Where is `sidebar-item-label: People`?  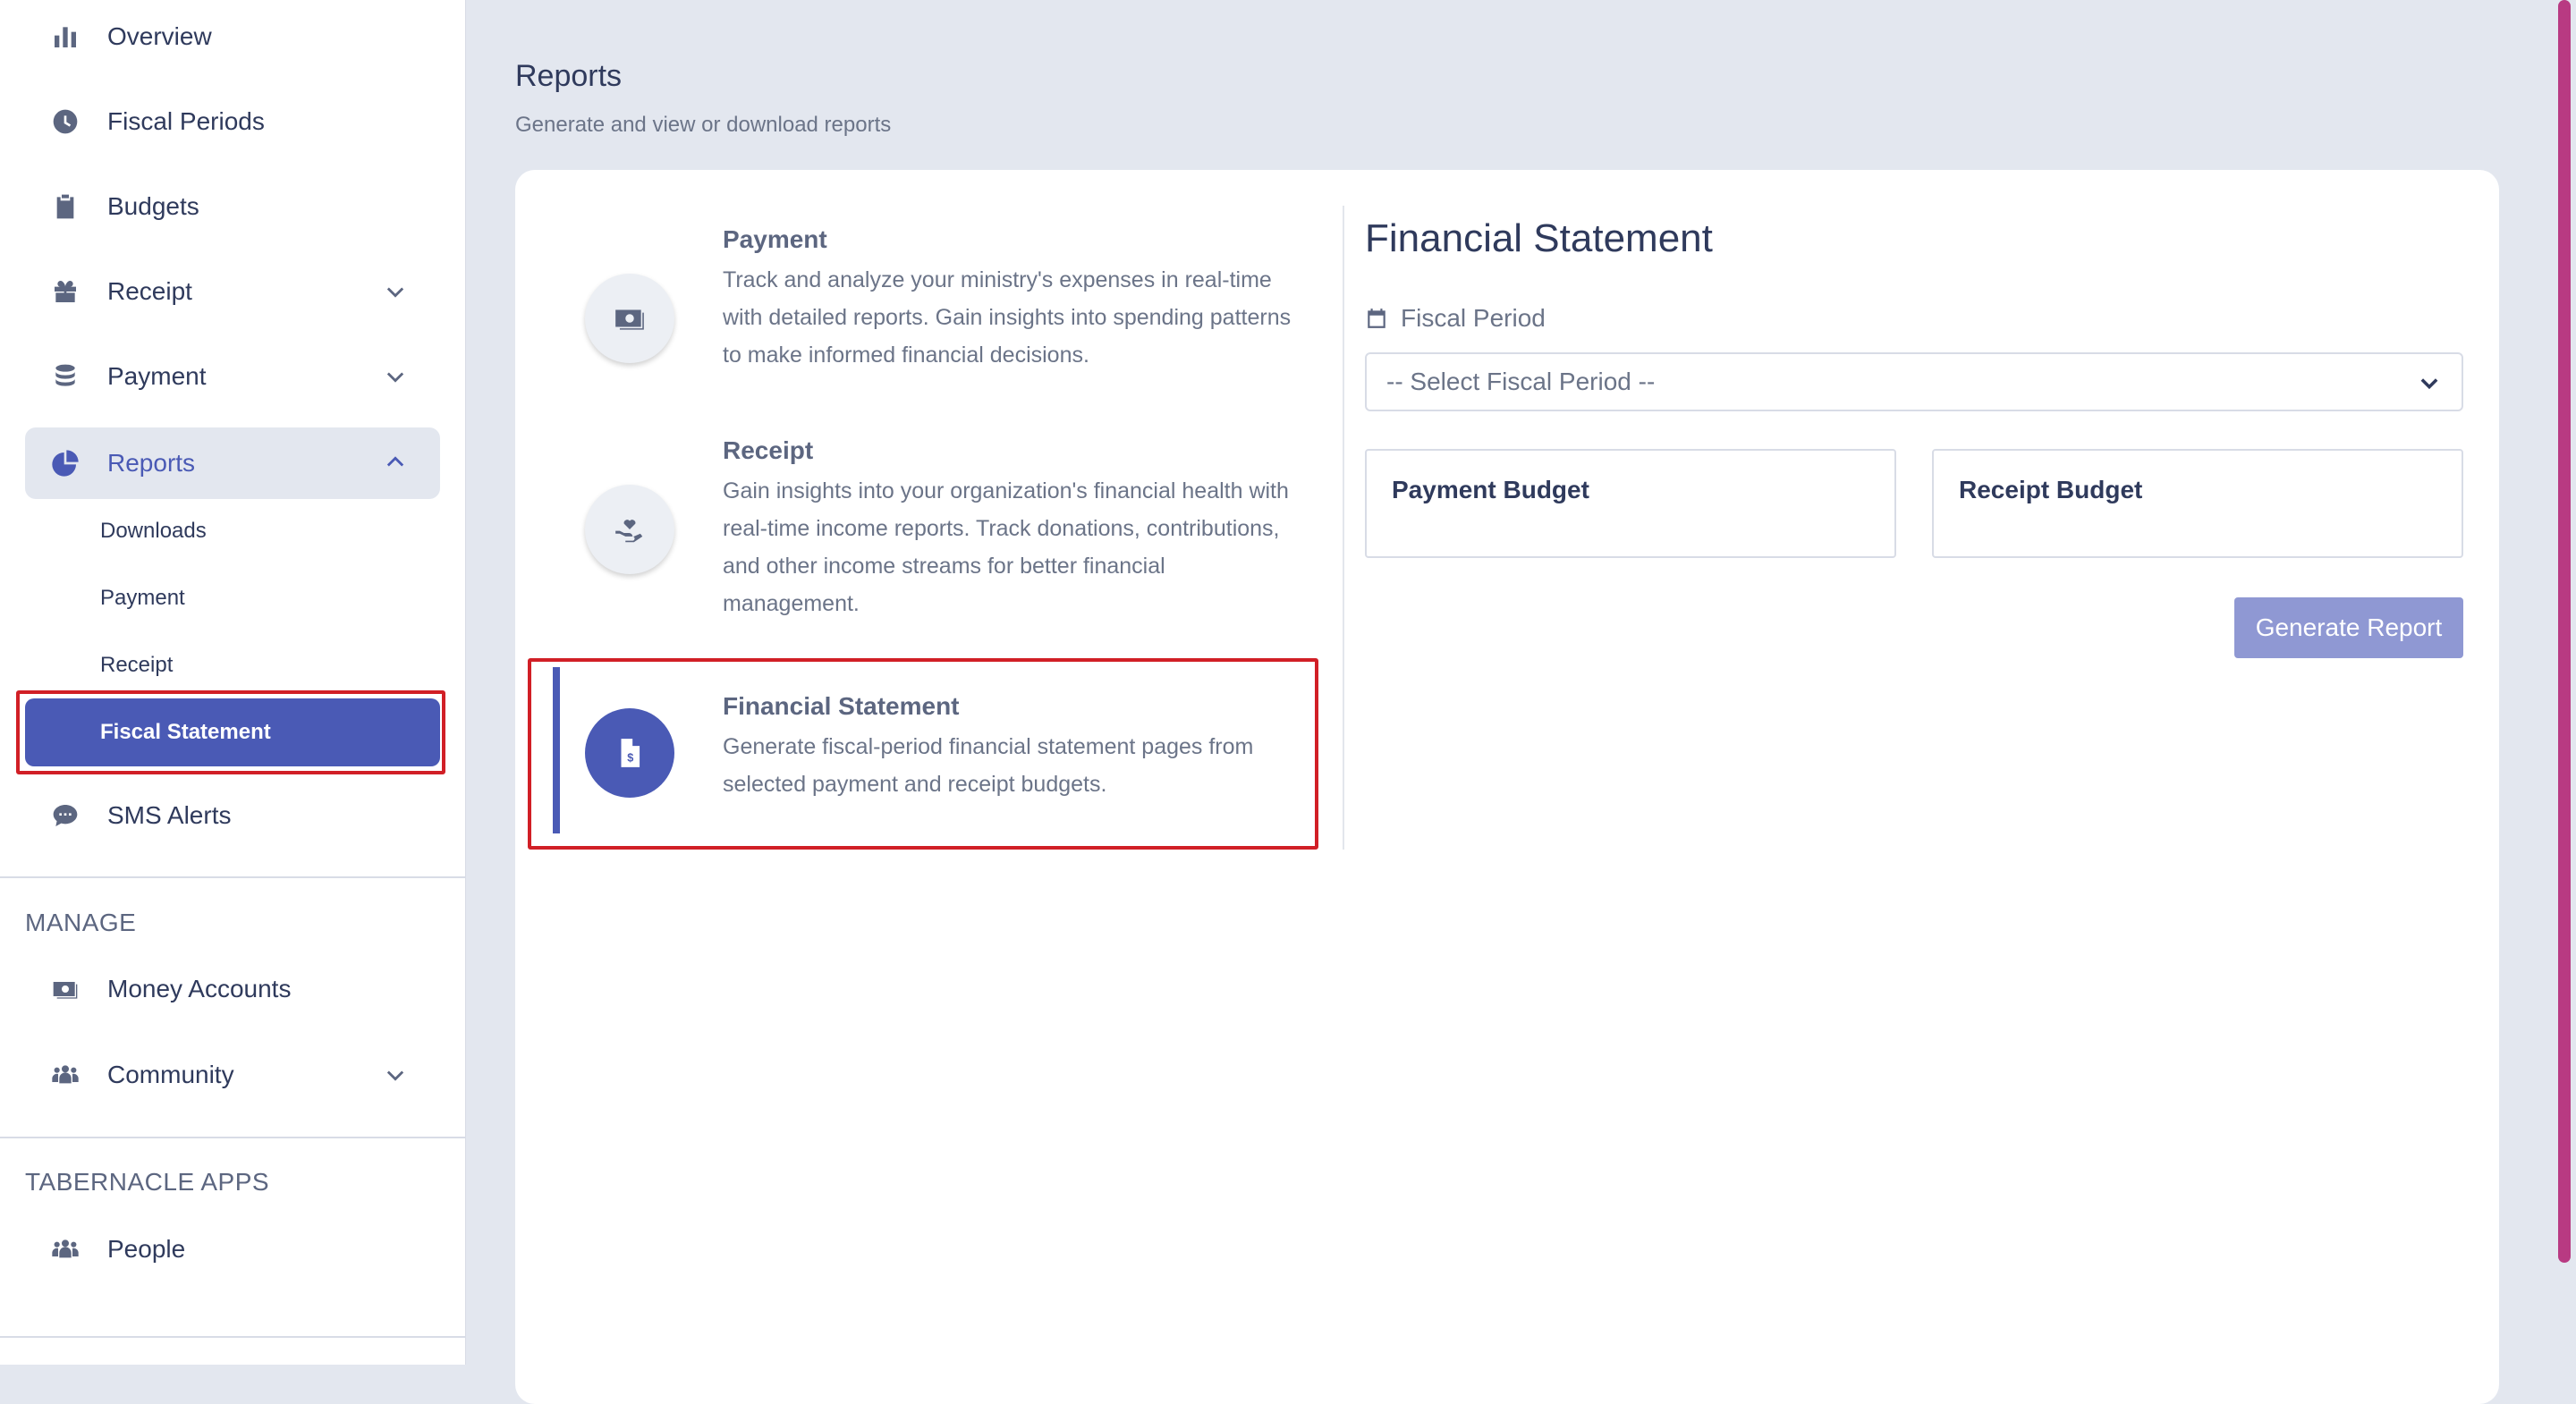 sidebar-item-label: People is located at coordinates (146, 1249).